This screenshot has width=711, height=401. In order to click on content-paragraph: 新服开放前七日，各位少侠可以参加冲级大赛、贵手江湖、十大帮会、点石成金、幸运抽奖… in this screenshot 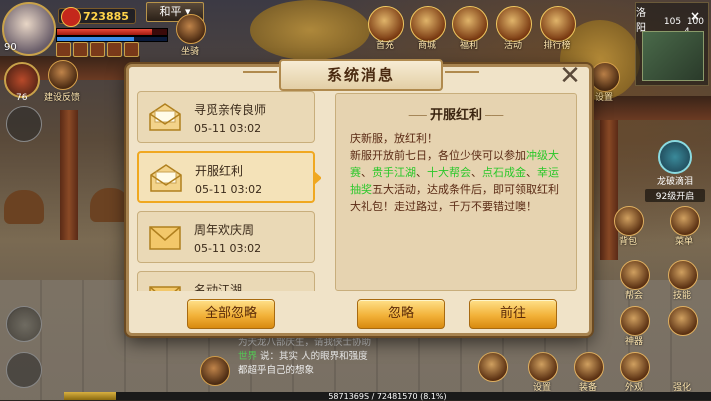, I will do `click(457, 181)`.